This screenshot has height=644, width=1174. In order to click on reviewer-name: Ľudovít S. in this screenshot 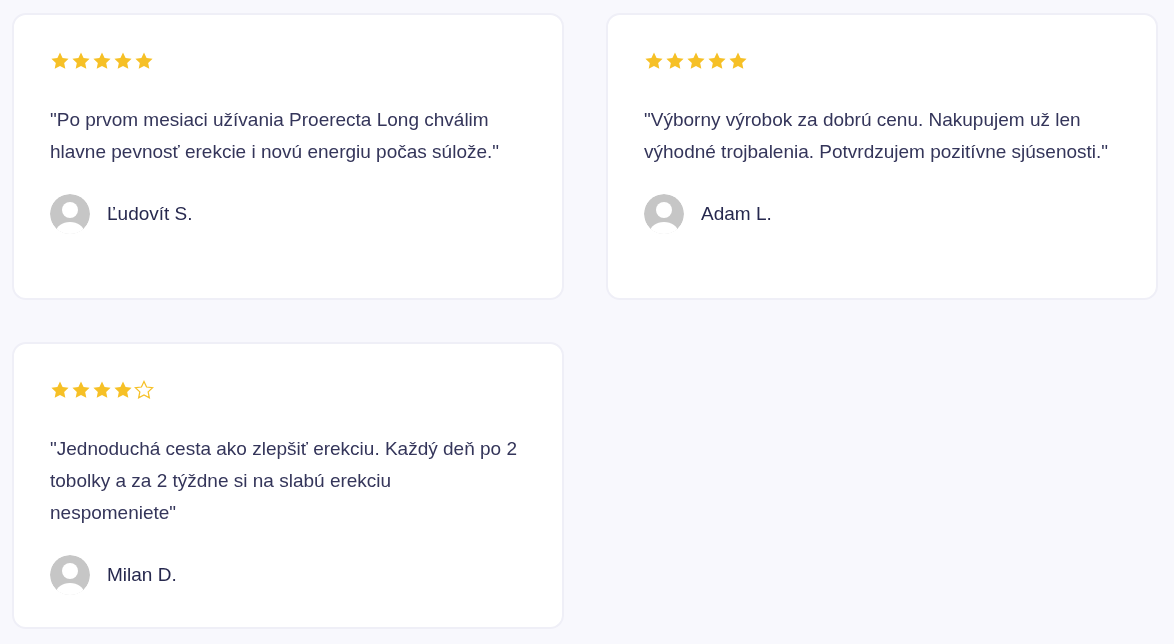, I will do `click(150, 214)`.